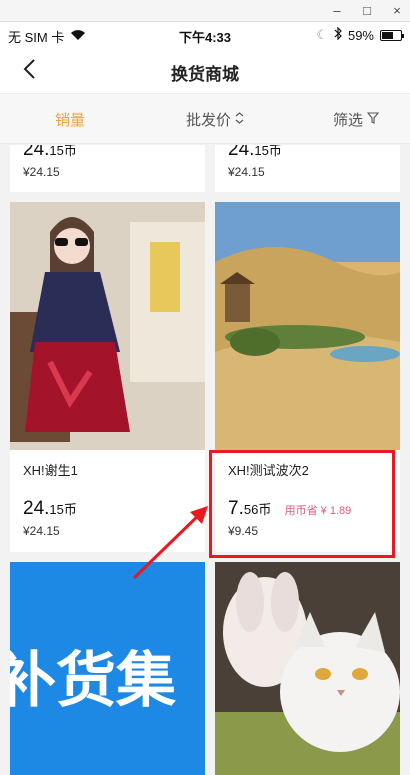 This screenshot has width=410, height=775. I want to click on battery-icon, so click(392, 35).